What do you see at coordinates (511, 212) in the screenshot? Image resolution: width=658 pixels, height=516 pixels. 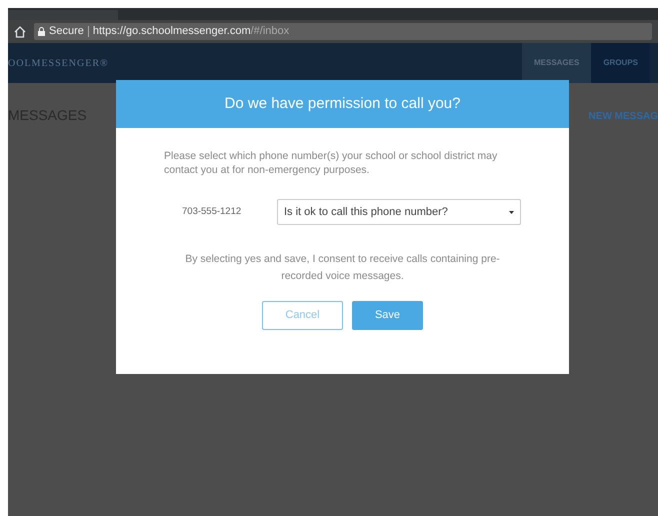 I see `caret-icon` at bounding box center [511, 212].